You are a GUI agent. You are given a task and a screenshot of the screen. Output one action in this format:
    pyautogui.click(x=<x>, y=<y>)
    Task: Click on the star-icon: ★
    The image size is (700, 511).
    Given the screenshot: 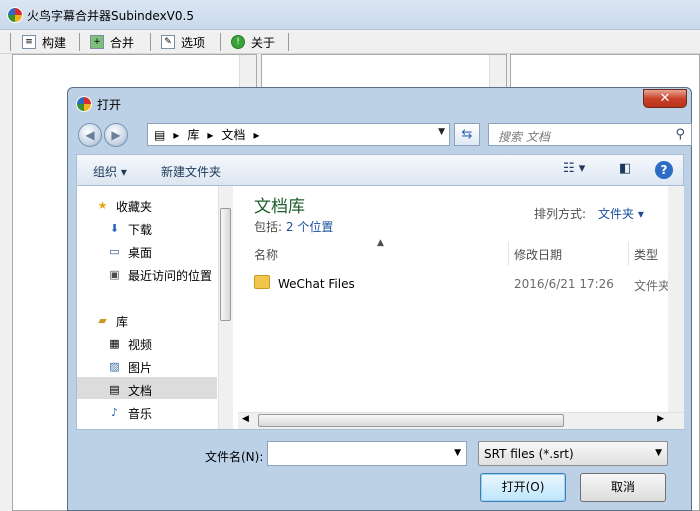 What is the action you would take?
    pyautogui.click(x=102, y=205)
    